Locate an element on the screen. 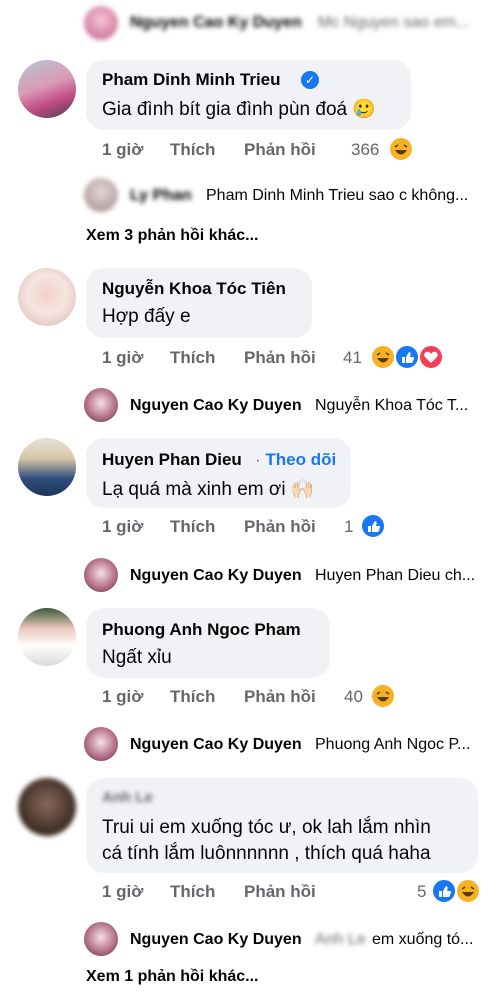 The image size is (496, 1000). reply-mention: Anh Le is located at coordinates (340, 940).